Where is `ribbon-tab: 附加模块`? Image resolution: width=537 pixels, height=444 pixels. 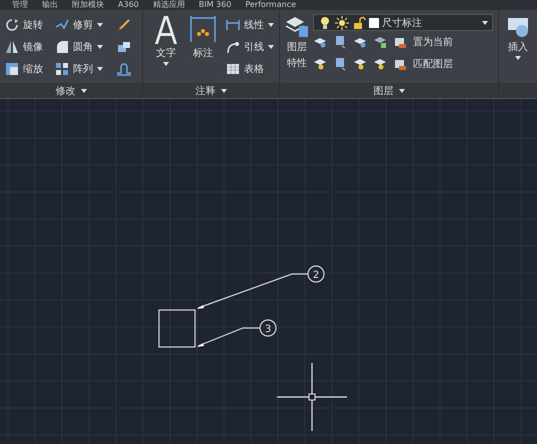
ribbon-tab: 附加模块 is located at coordinates (88, 5).